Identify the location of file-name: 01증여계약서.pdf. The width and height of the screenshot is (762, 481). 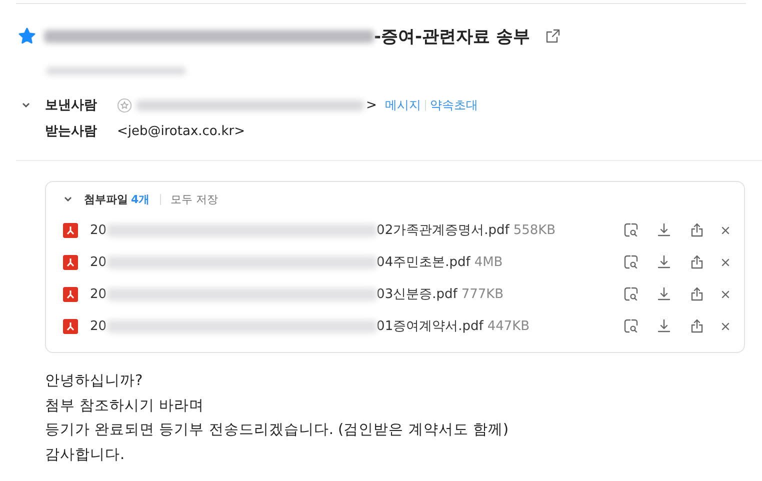
(430, 326).